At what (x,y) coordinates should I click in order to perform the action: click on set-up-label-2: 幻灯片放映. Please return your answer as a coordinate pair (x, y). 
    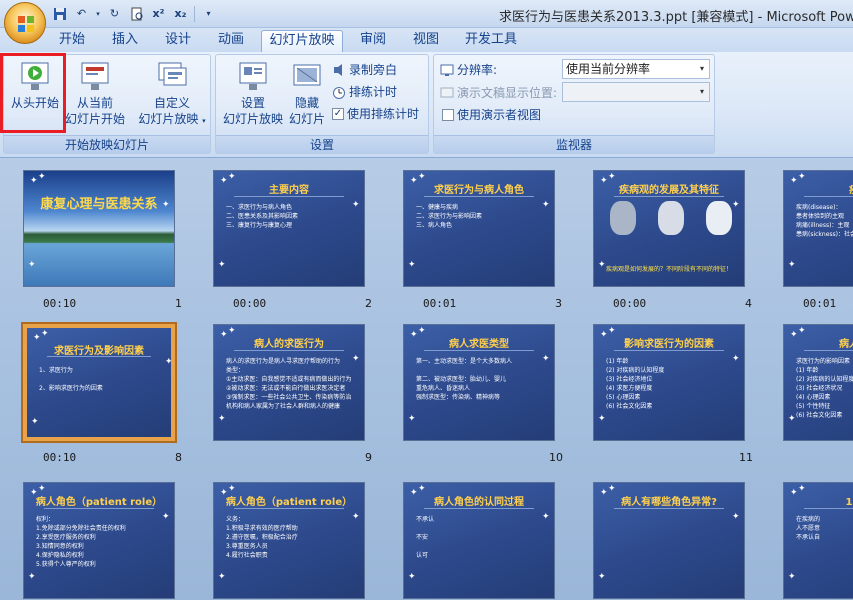
    Looking at the image, I should click on (252, 119).